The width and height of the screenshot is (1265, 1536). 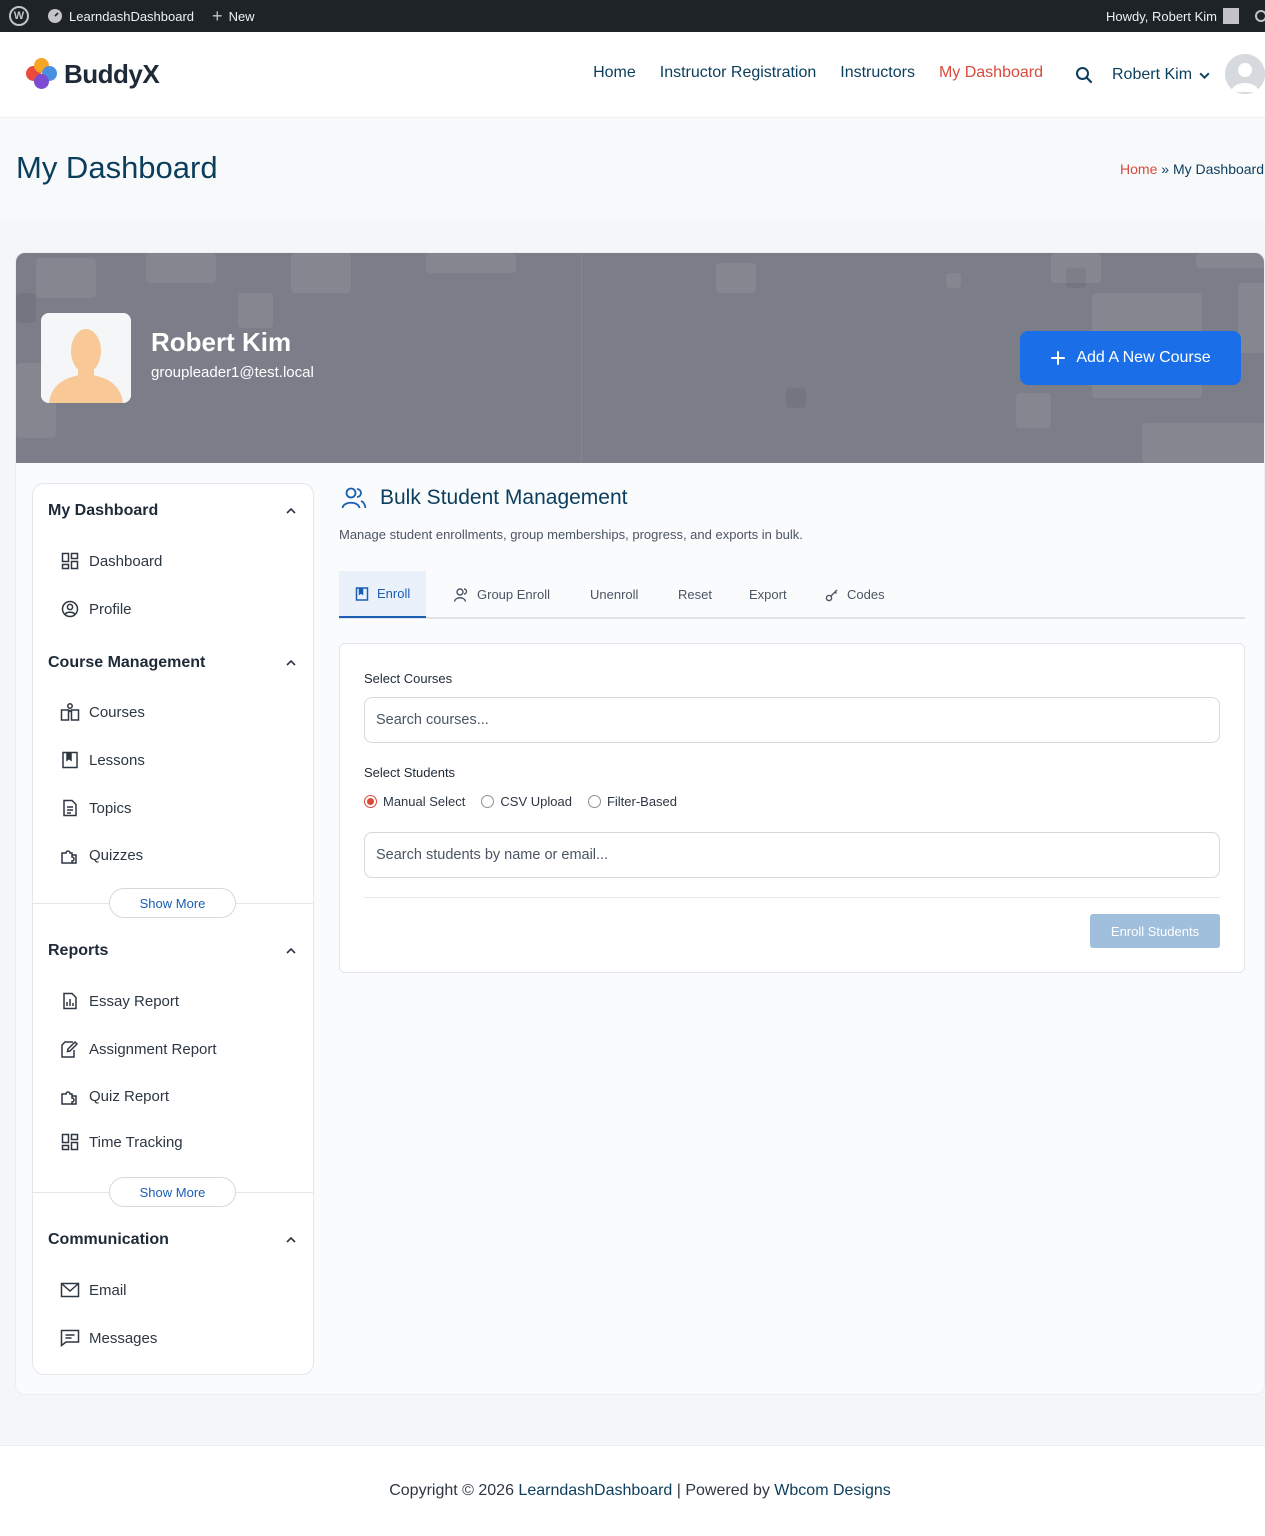 What do you see at coordinates (108, 1240) in the screenshot?
I see `sidebar-group-communication: Communication` at bounding box center [108, 1240].